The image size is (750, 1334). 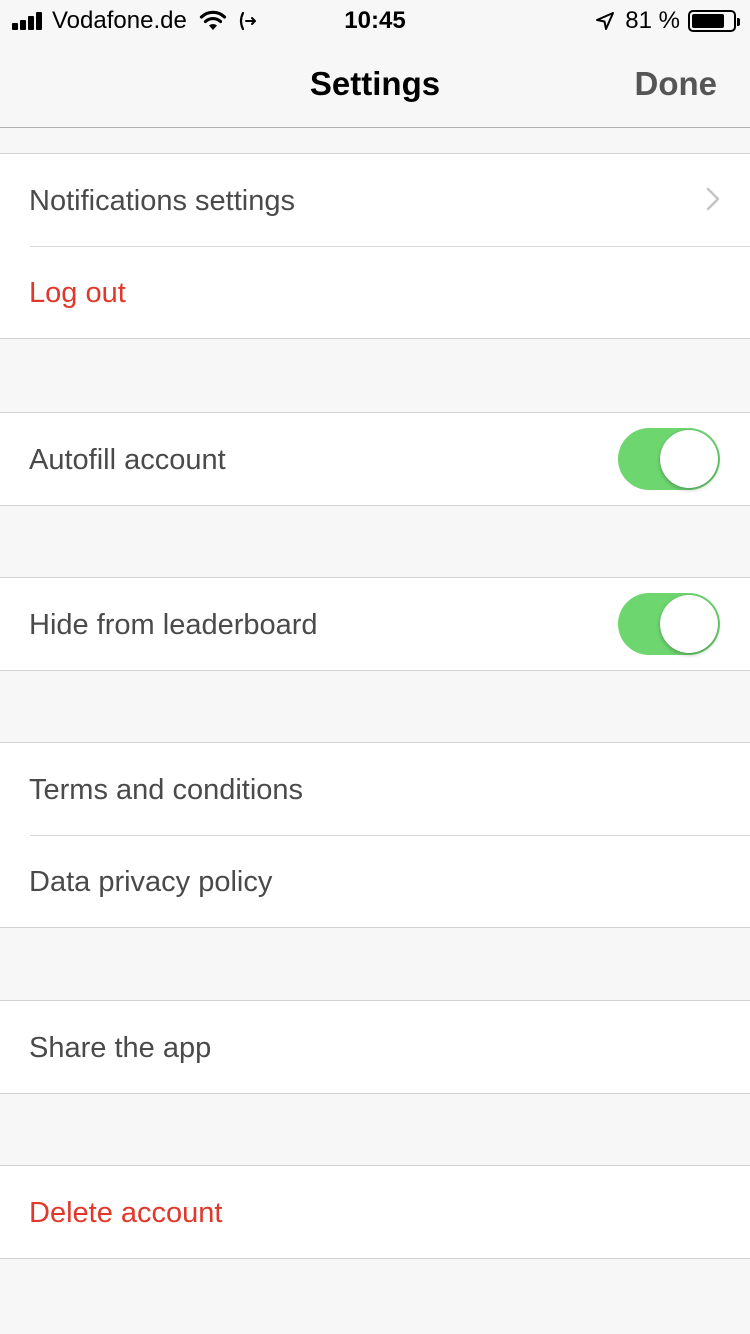 I want to click on notifications-settings-row: Notifications settings, so click(x=375, y=200).